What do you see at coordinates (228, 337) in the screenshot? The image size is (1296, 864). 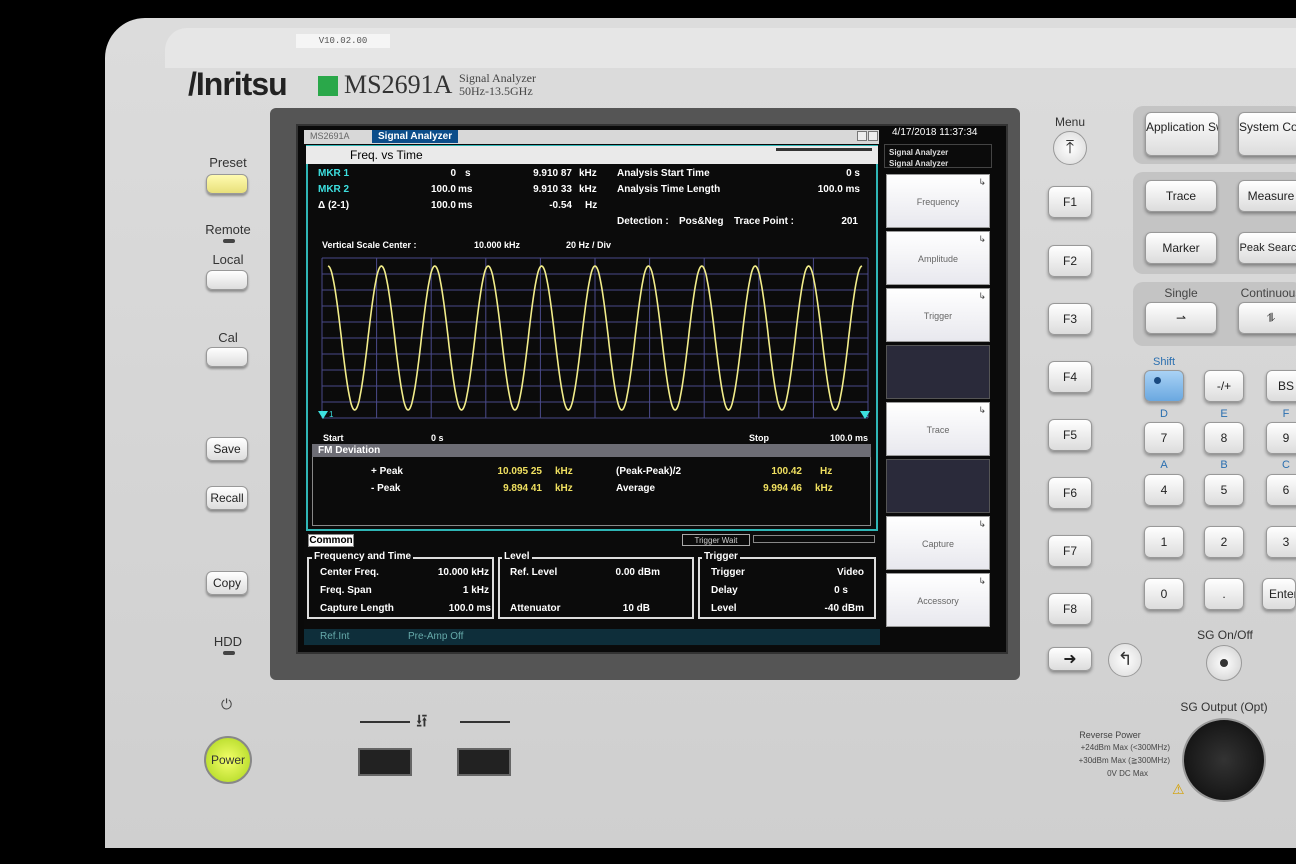 I see `cal-label: Cal` at bounding box center [228, 337].